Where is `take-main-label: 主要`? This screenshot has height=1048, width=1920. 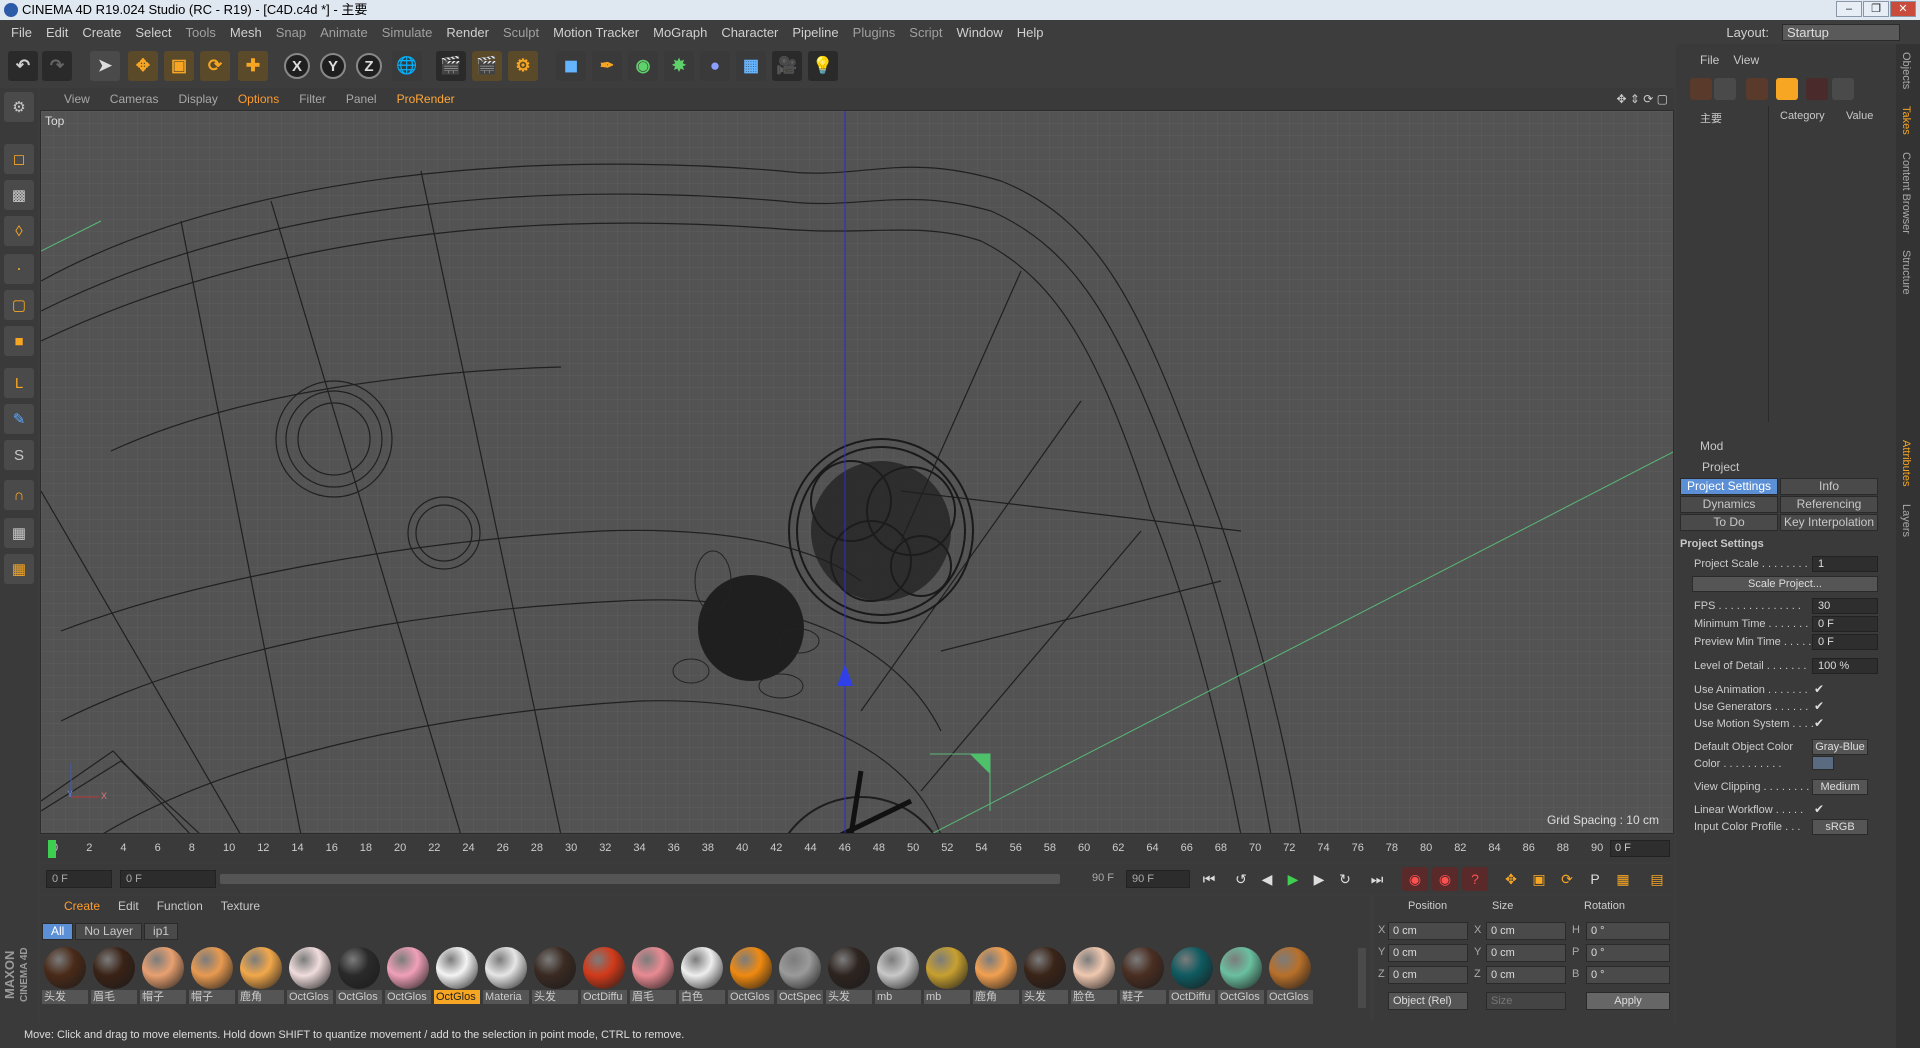
take-main-label: 主要 is located at coordinates (1711, 118).